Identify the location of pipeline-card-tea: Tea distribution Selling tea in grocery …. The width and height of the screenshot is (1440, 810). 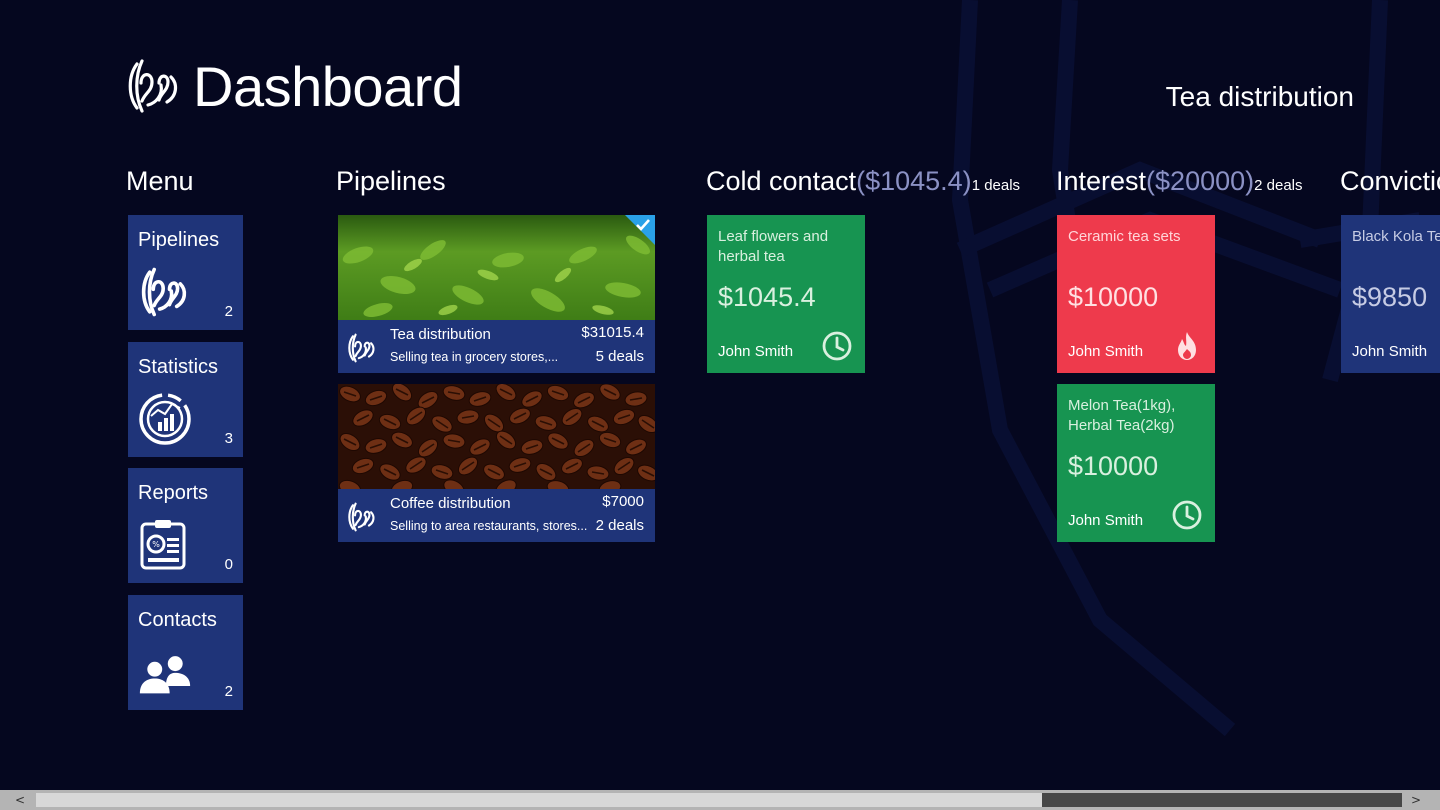
(496, 294).